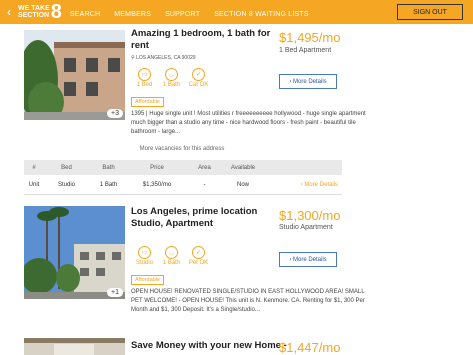 This screenshot has height=355, width=473. What do you see at coordinates (183, 167) in the screenshot?
I see `table-header: # Bed Bath Price Area Available` at bounding box center [183, 167].